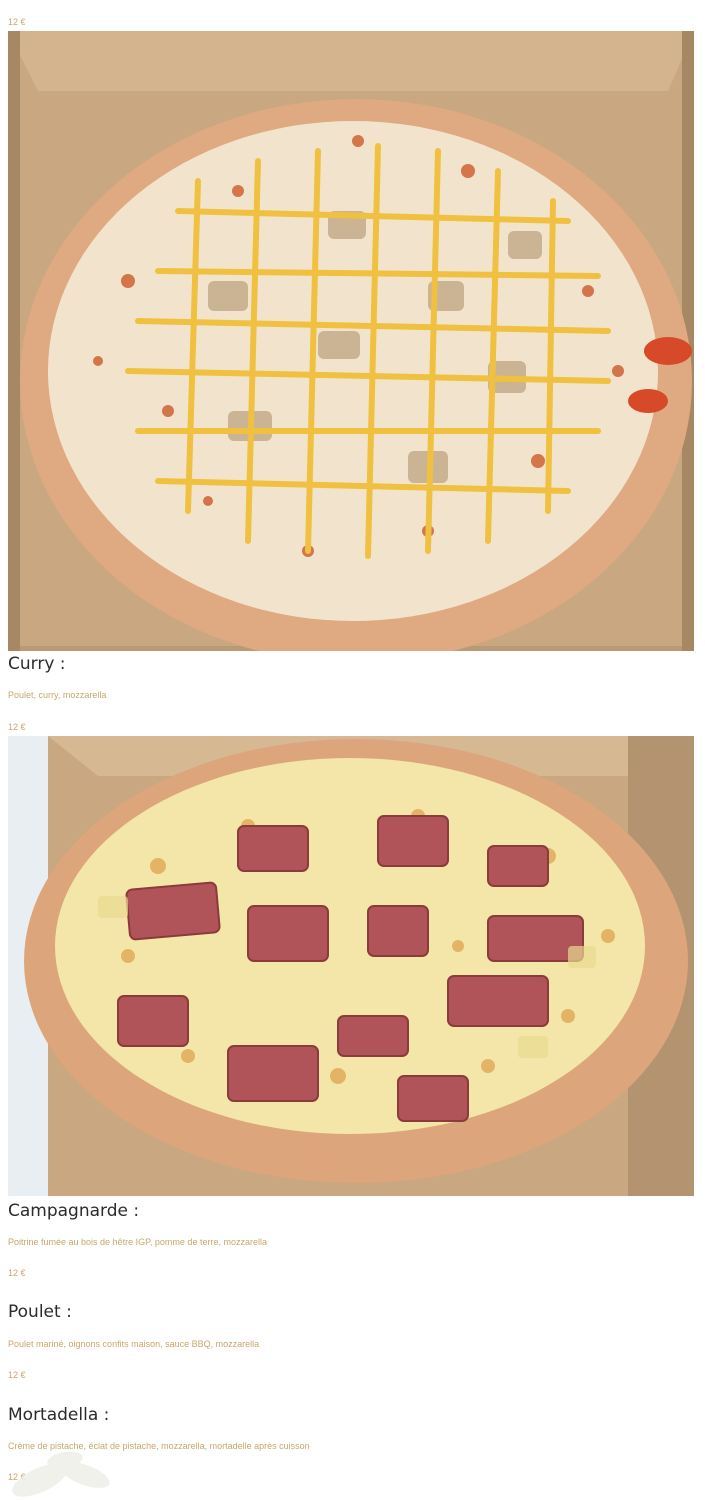 Image resolution: width=705 pixels, height=1500 pixels. What do you see at coordinates (59, 1415) in the screenshot?
I see `pizza-name-mortadella: Mortadella :` at bounding box center [59, 1415].